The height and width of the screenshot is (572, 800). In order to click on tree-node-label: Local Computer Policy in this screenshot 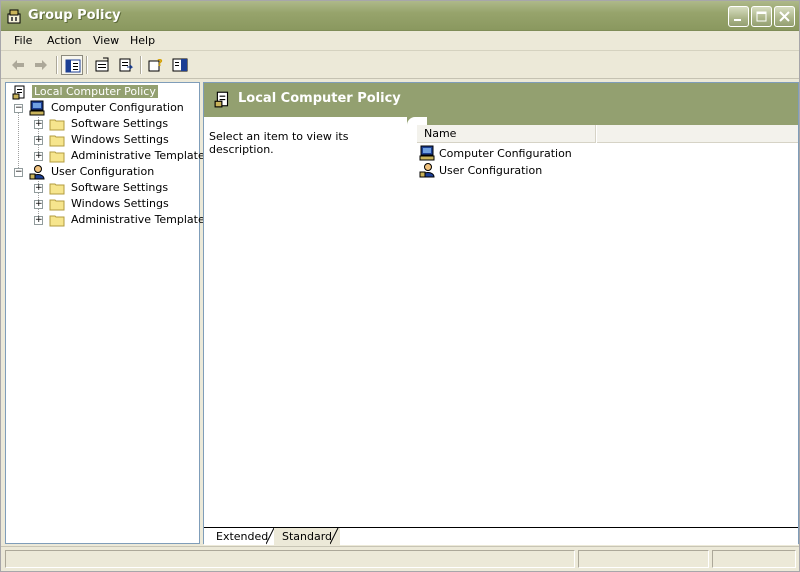, I will do `click(95, 91)`.